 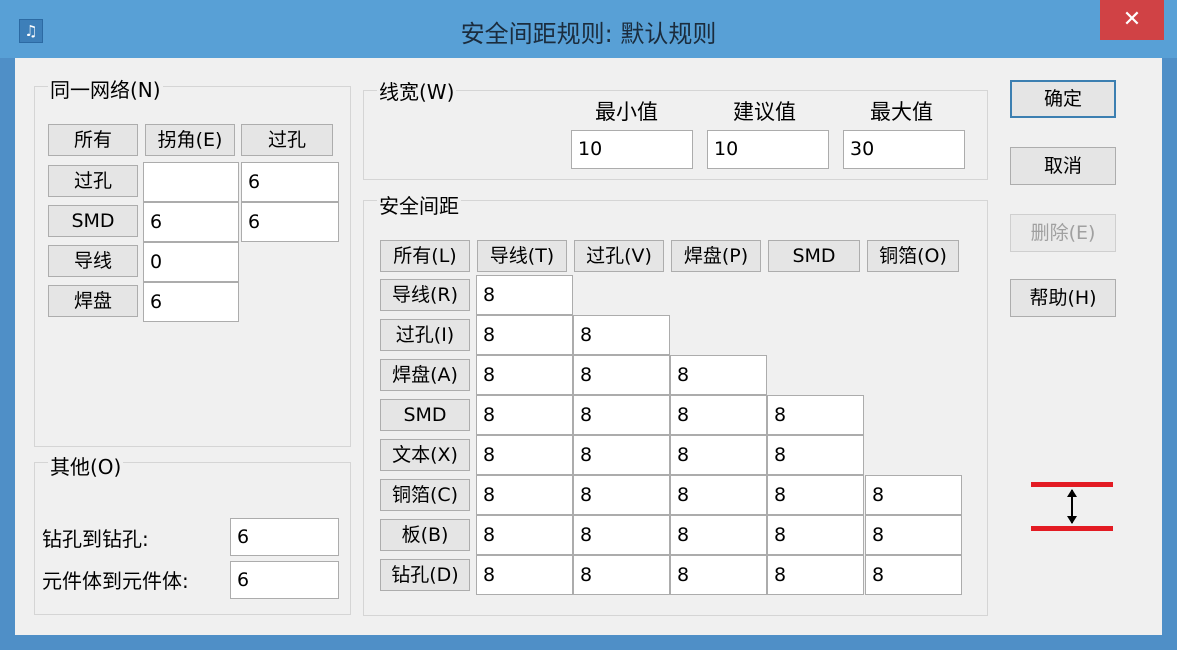 I want to click on ok-button: 确定, so click(x=1063, y=99).